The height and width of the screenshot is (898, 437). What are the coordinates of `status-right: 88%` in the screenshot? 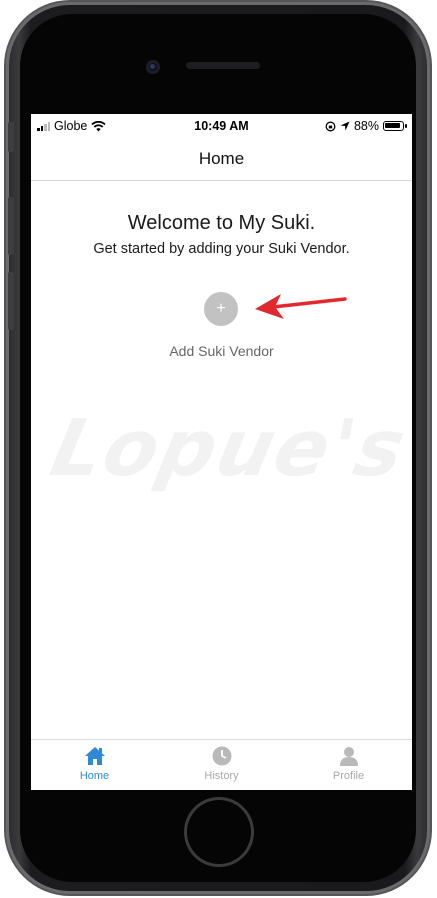 It's located at (366, 126).